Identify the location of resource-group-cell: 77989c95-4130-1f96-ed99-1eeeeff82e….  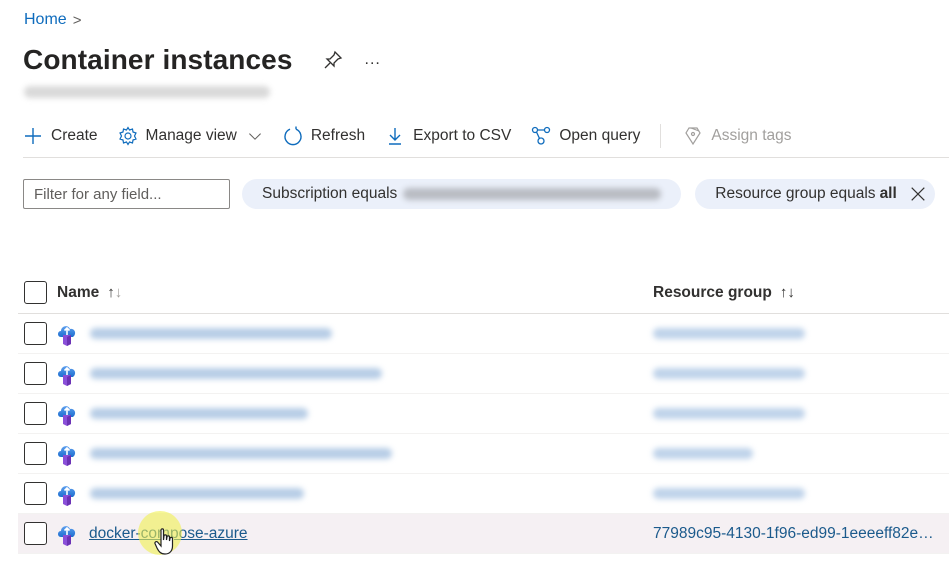
(801, 534).